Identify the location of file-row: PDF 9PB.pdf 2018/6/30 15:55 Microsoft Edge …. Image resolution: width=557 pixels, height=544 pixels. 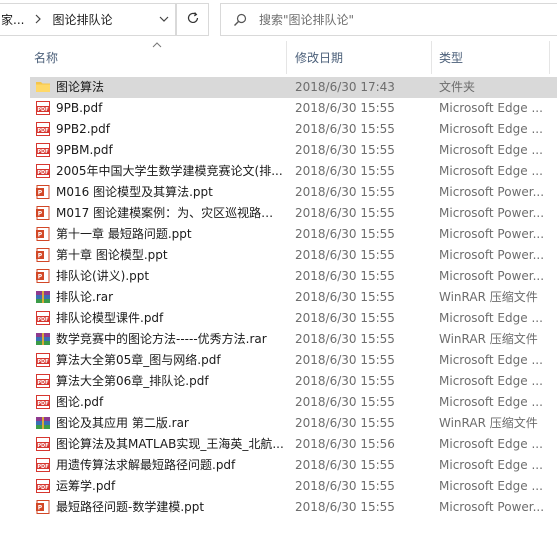
(278, 108).